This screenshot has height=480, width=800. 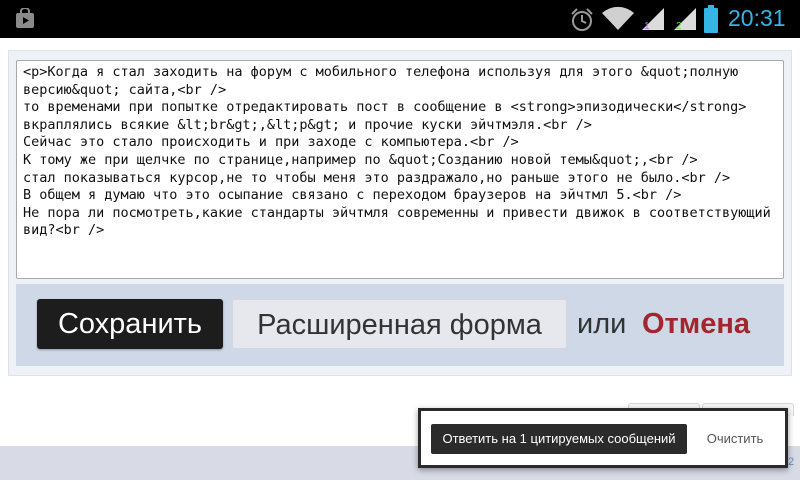 What do you see at coordinates (130, 324) in the screenshot?
I see `save-button: Сохранить` at bounding box center [130, 324].